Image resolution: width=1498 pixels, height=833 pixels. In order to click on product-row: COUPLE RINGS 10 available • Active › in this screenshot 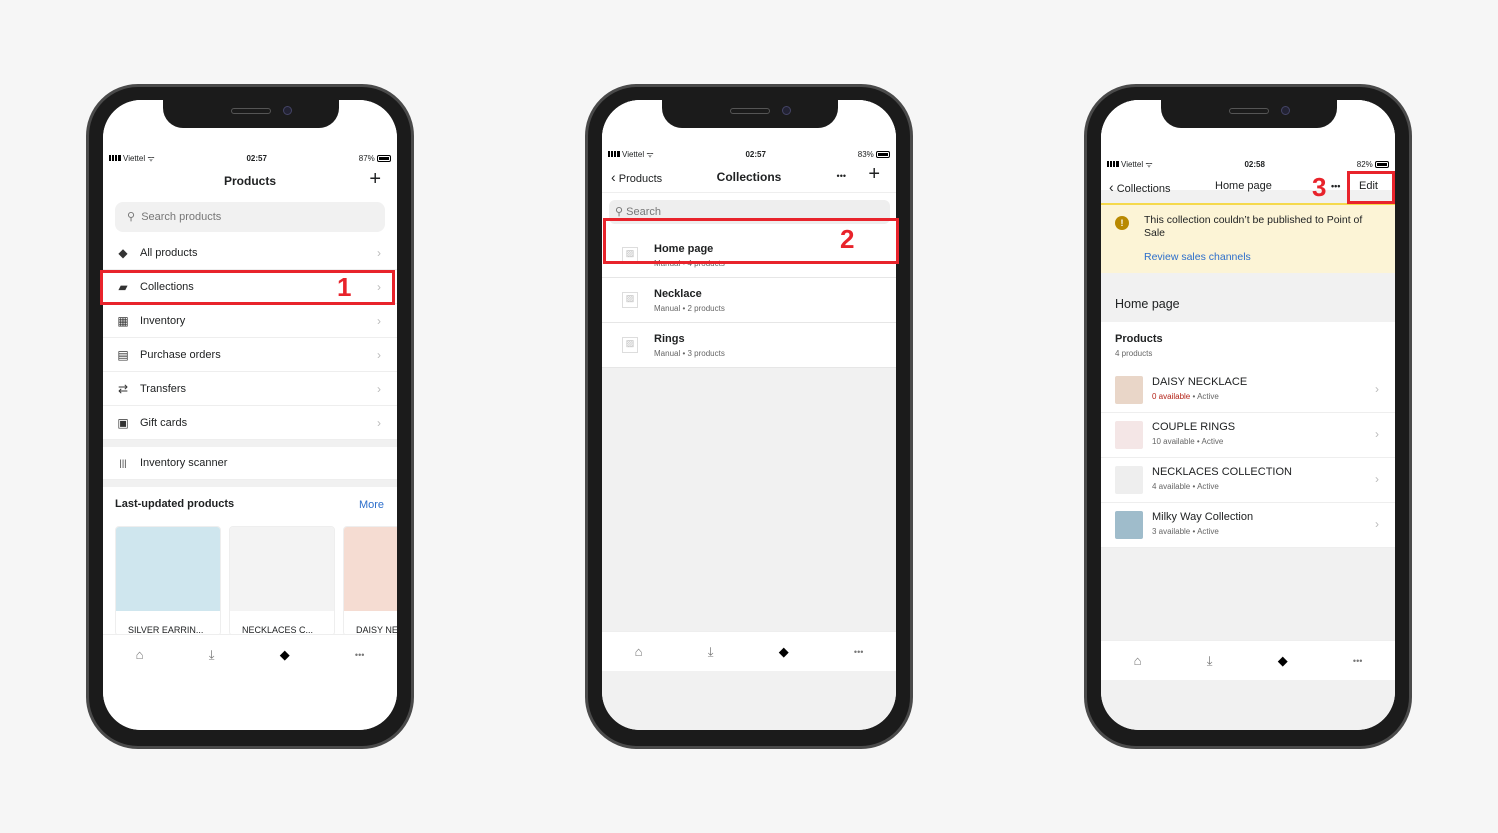, I will do `click(1248, 435)`.